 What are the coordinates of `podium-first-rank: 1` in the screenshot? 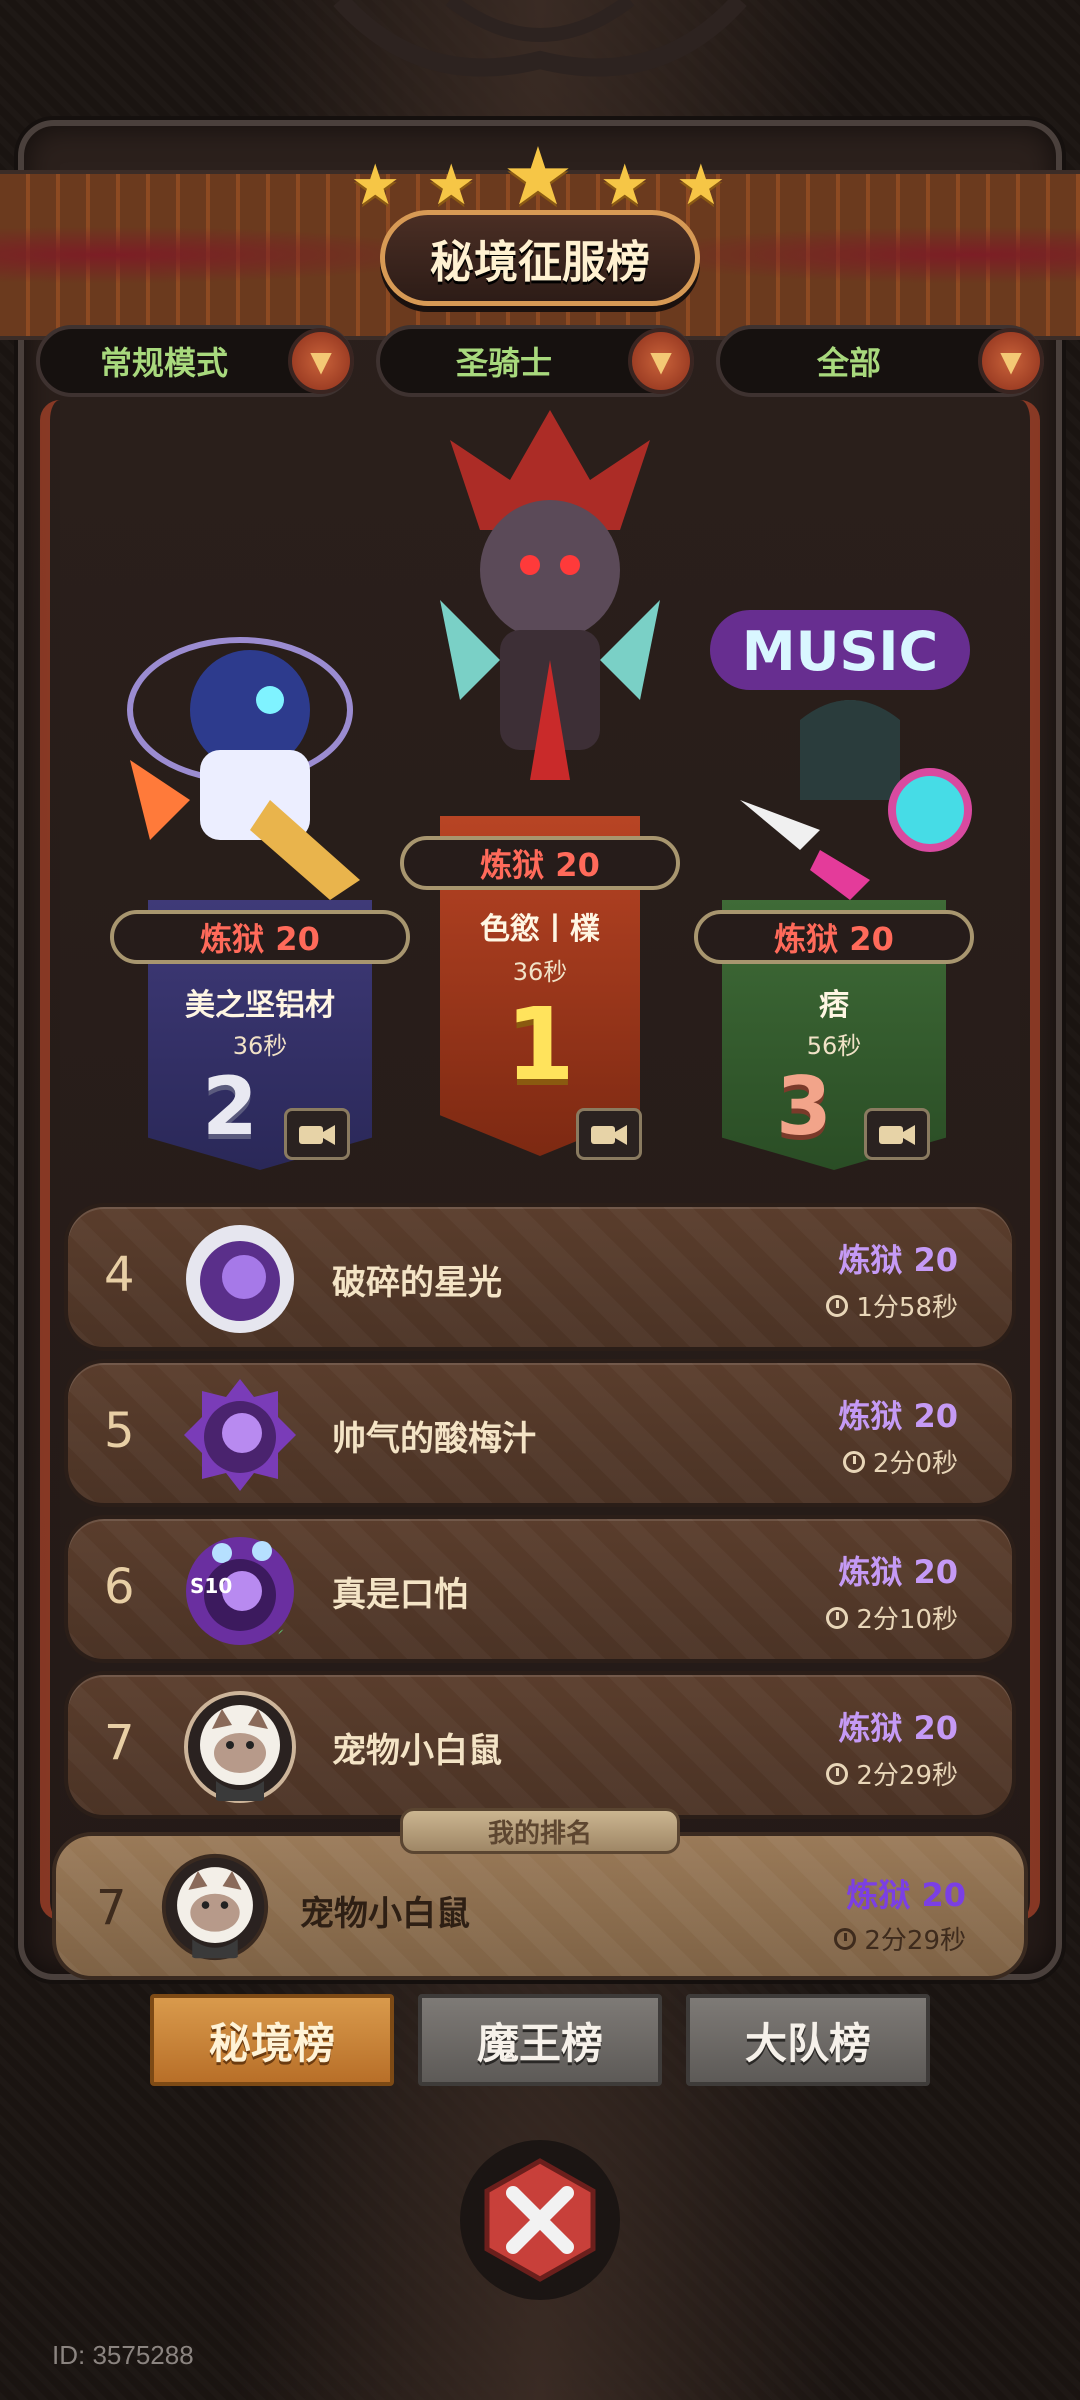 It's located at (540, 1044).